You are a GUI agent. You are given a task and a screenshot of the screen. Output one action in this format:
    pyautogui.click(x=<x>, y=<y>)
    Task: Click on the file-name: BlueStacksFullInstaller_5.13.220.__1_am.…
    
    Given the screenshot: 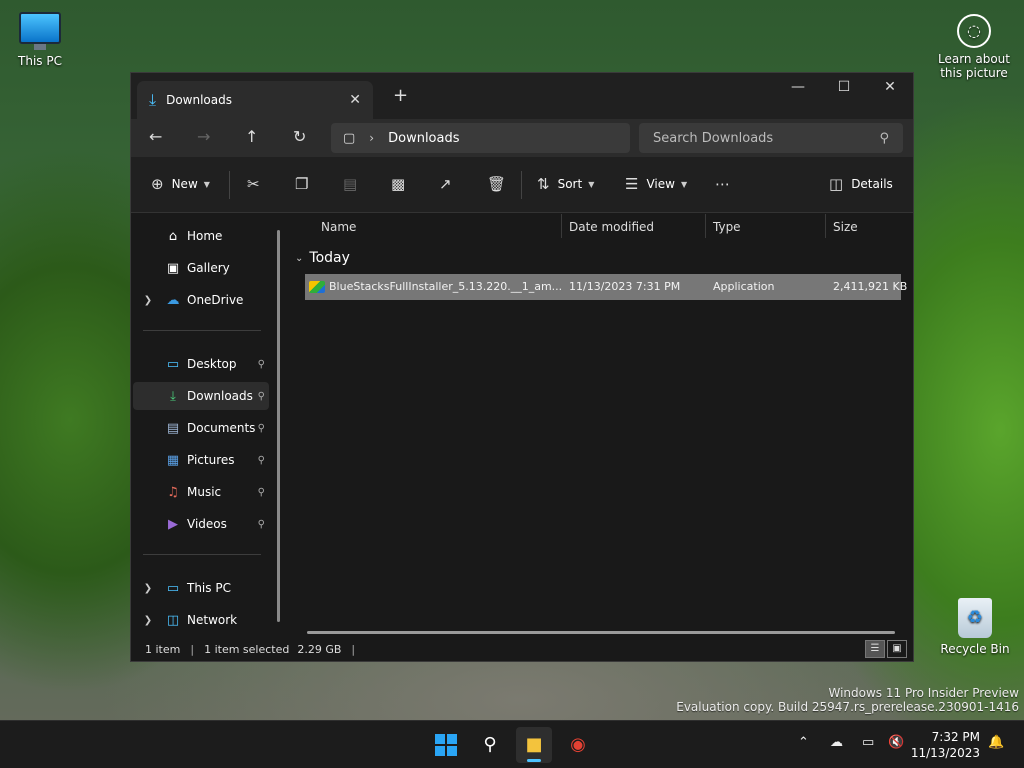 What is the action you would take?
    pyautogui.click(x=446, y=286)
    